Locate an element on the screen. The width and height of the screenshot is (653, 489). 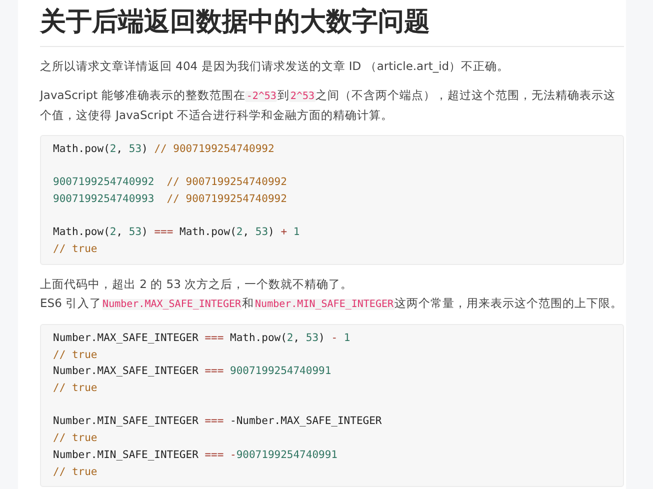
code-line: 9007199254740992 // 9007199254740992 is located at coordinates (170, 182).